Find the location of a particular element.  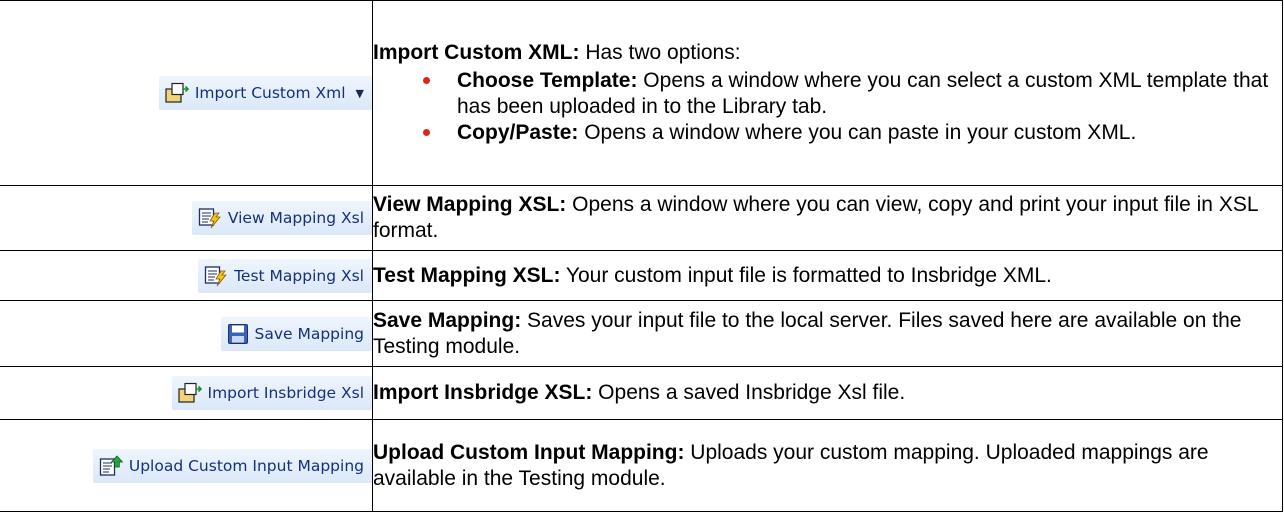

term: Import Insbridge XSL: is located at coordinates (483, 392).